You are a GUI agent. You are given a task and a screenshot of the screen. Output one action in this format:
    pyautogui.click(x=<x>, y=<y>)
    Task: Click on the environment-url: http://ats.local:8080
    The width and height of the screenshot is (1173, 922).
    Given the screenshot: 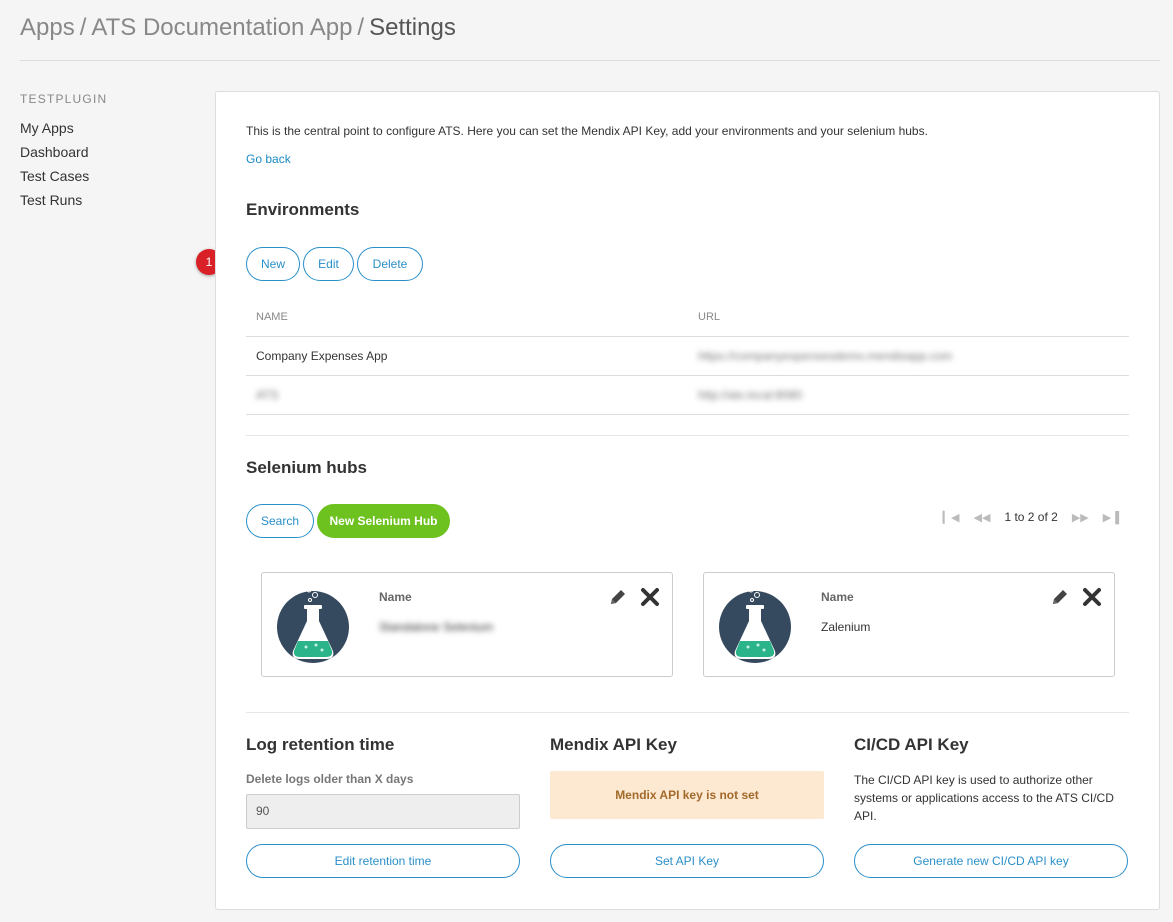 What is the action you would take?
    pyautogui.click(x=750, y=395)
    